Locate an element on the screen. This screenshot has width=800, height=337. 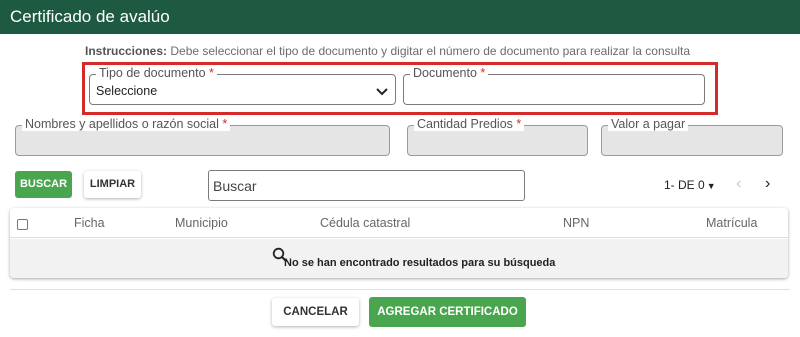
search-input is located at coordinates (366, 185).